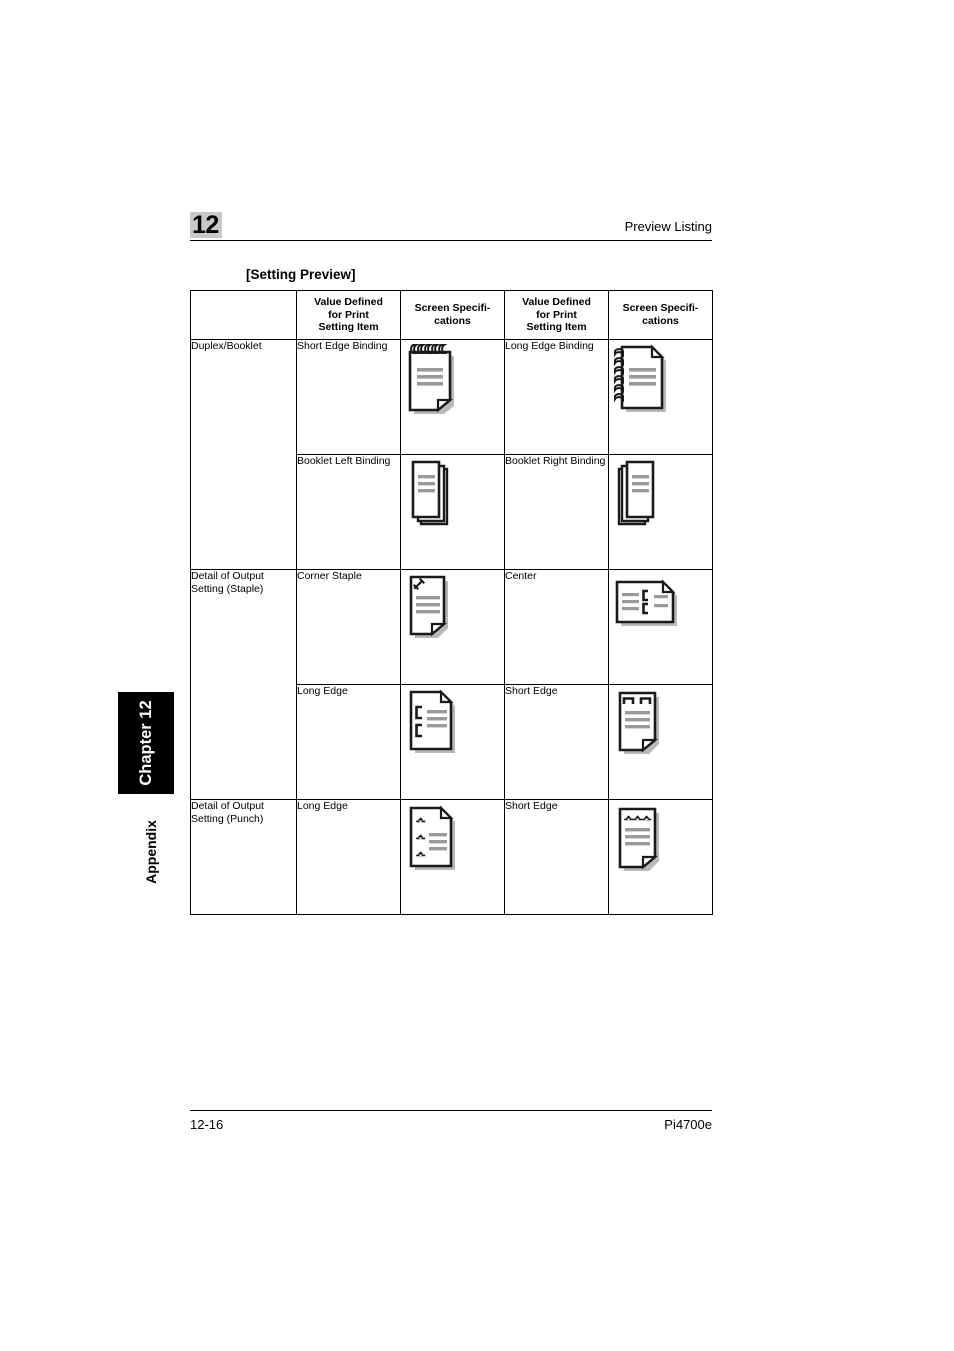  I want to click on chapter-tab-label: Chapter 12, so click(146, 743).